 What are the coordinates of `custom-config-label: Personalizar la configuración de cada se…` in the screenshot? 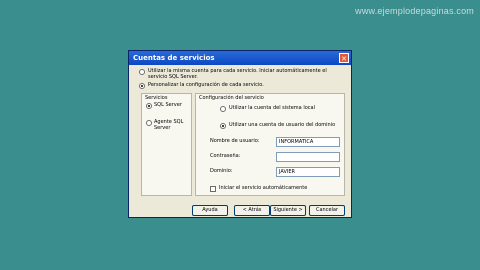 It's located at (206, 85).